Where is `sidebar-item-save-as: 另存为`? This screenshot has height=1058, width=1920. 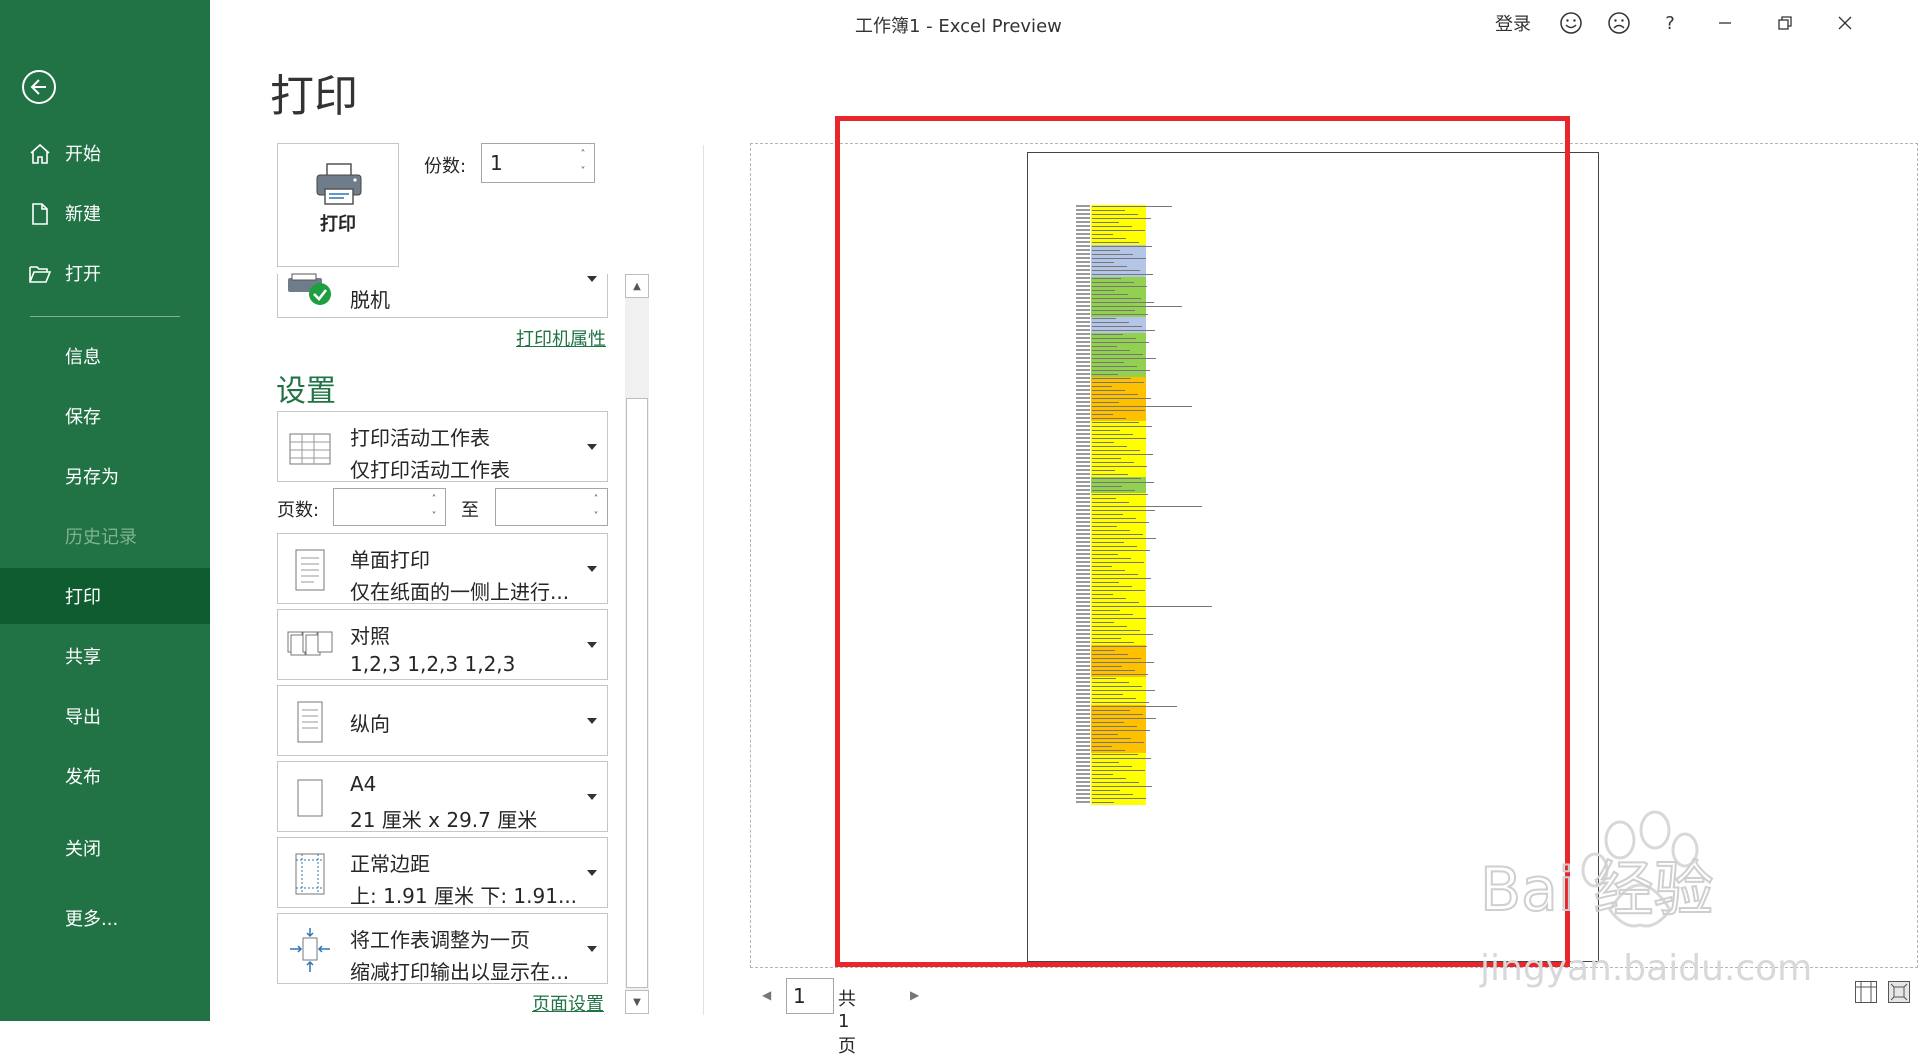
sidebar-item-save-as: 另存为 is located at coordinates (105, 476).